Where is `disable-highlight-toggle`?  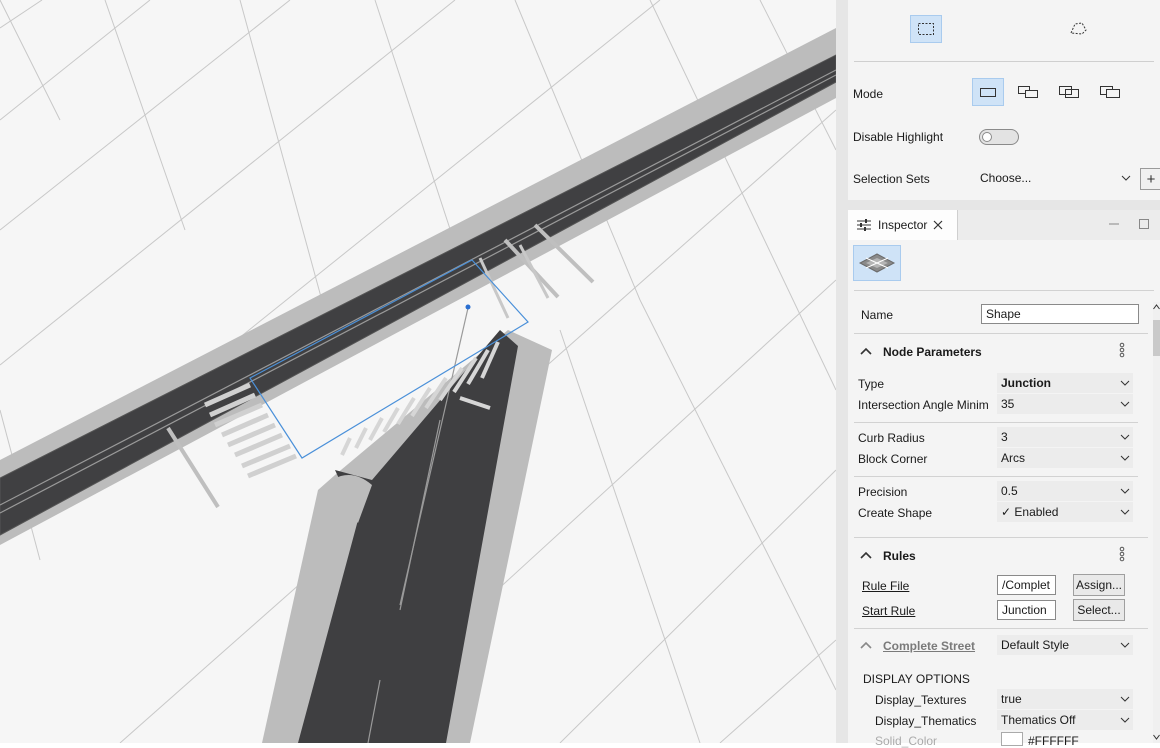
disable-highlight-toggle is located at coordinates (999, 137).